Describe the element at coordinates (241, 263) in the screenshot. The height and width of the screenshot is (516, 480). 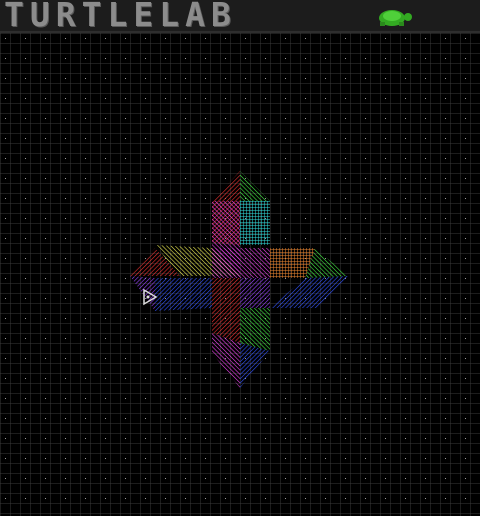
I see `shape-center-magenta` at that location.